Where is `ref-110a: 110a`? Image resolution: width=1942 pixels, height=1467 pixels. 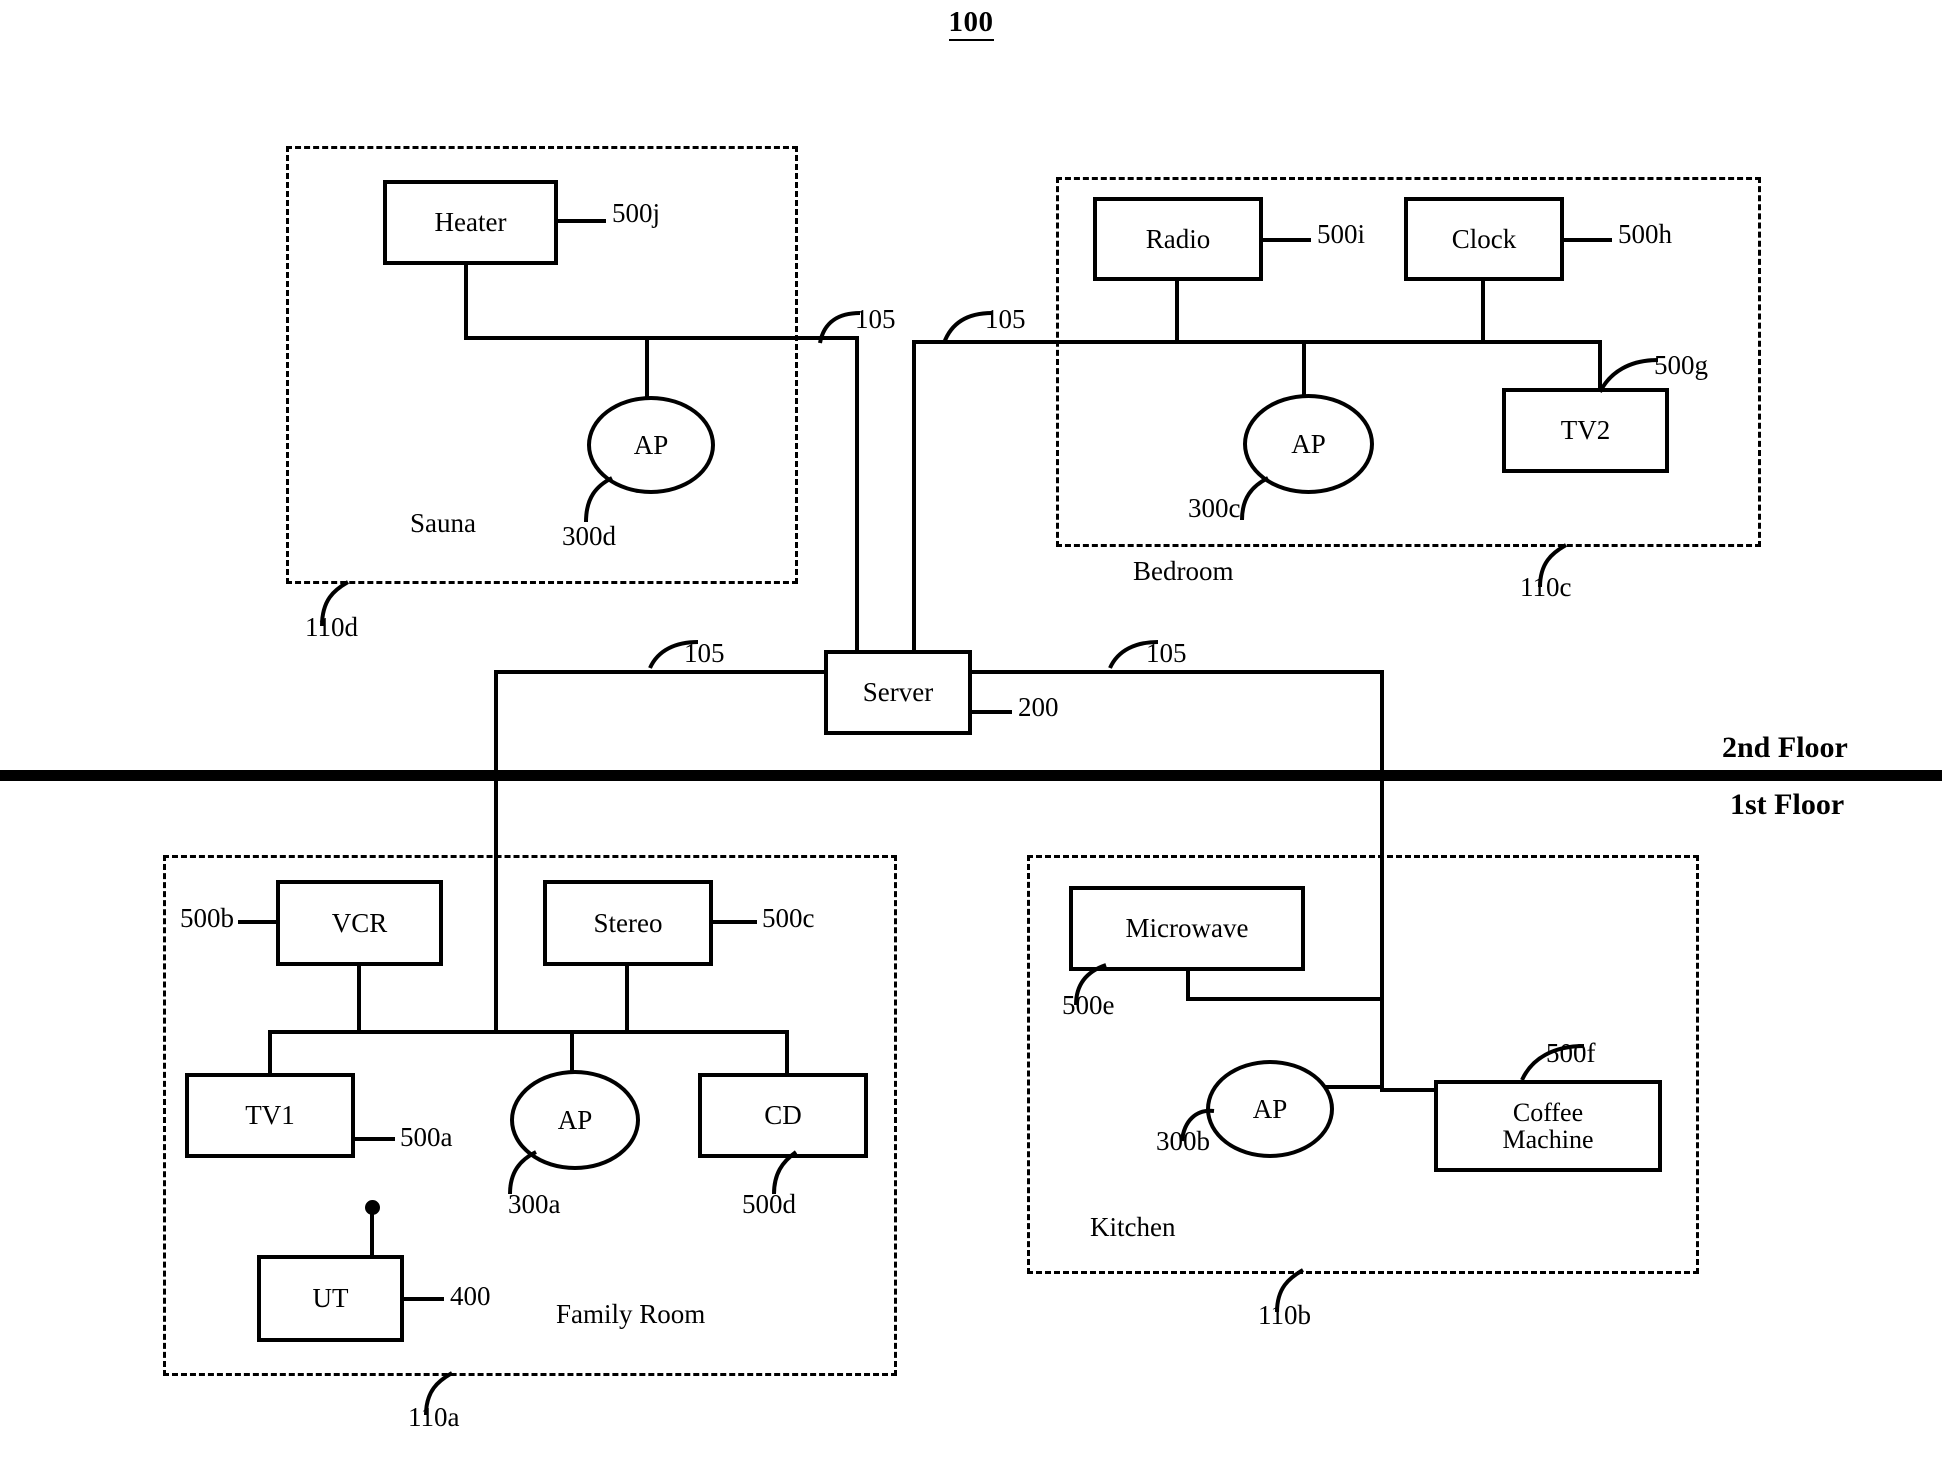
ref-110a: 110a is located at coordinates (434, 1417).